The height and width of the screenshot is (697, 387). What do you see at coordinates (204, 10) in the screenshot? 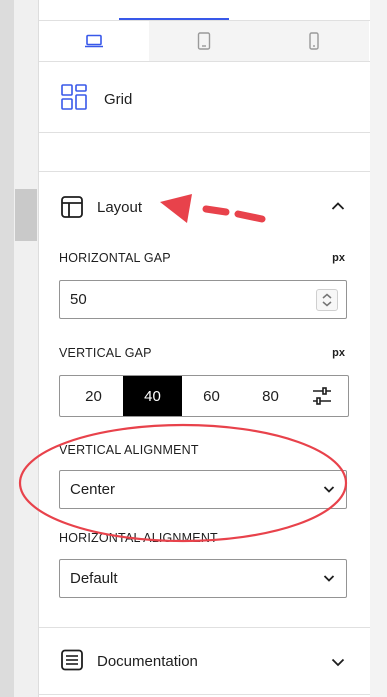
I see `settings-tabs` at bounding box center [204, 10].